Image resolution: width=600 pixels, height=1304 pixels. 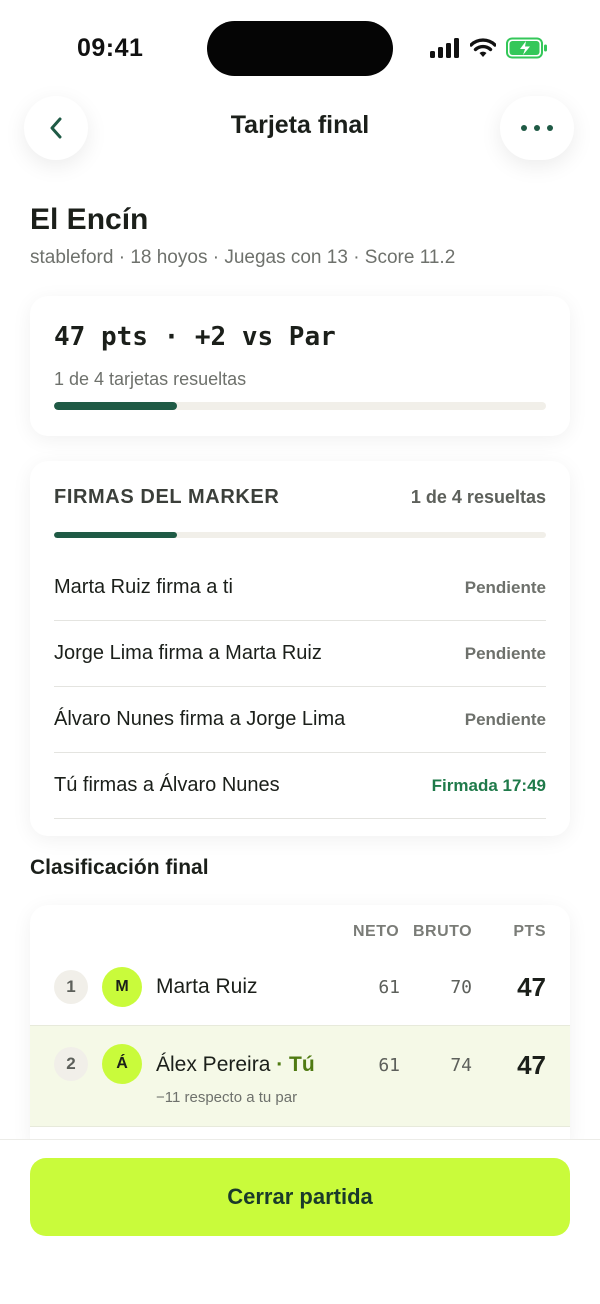 What do you see at coordinates (300, 535) in the screenshot?
I see `marker-progress-bar` at bounding box center [300, 535].